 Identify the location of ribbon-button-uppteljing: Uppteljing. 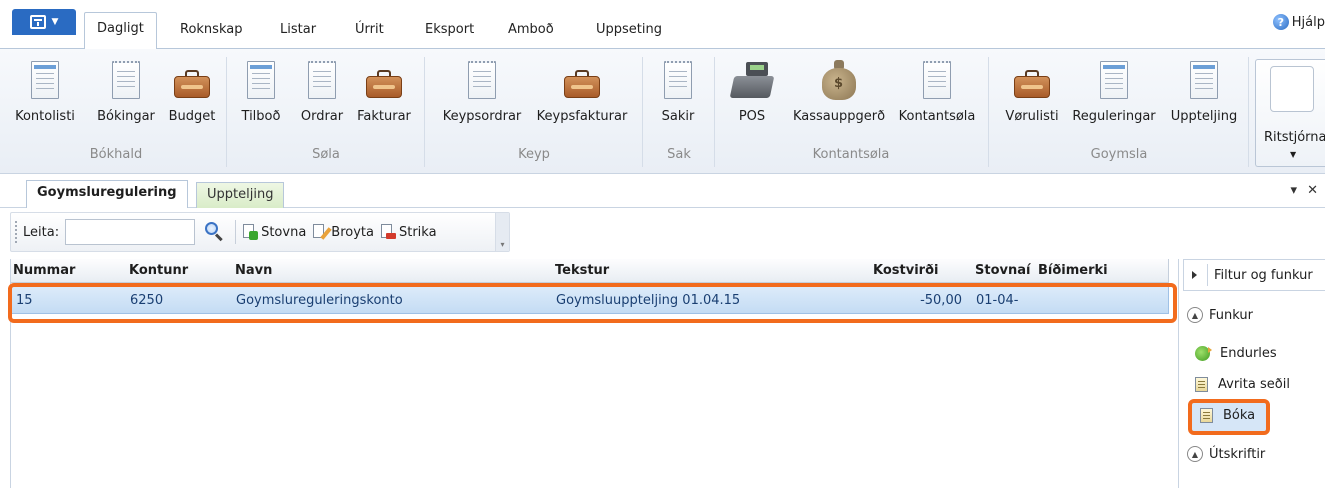
(1204, 96).